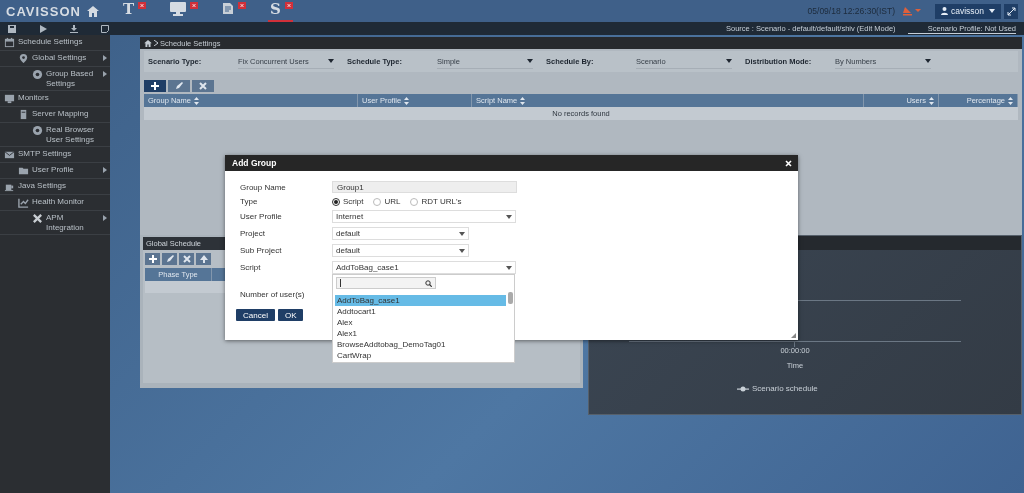 This screenshot has width=1024, height=493. I want to click on sidebar-item: User Profile, so click(66, 170).